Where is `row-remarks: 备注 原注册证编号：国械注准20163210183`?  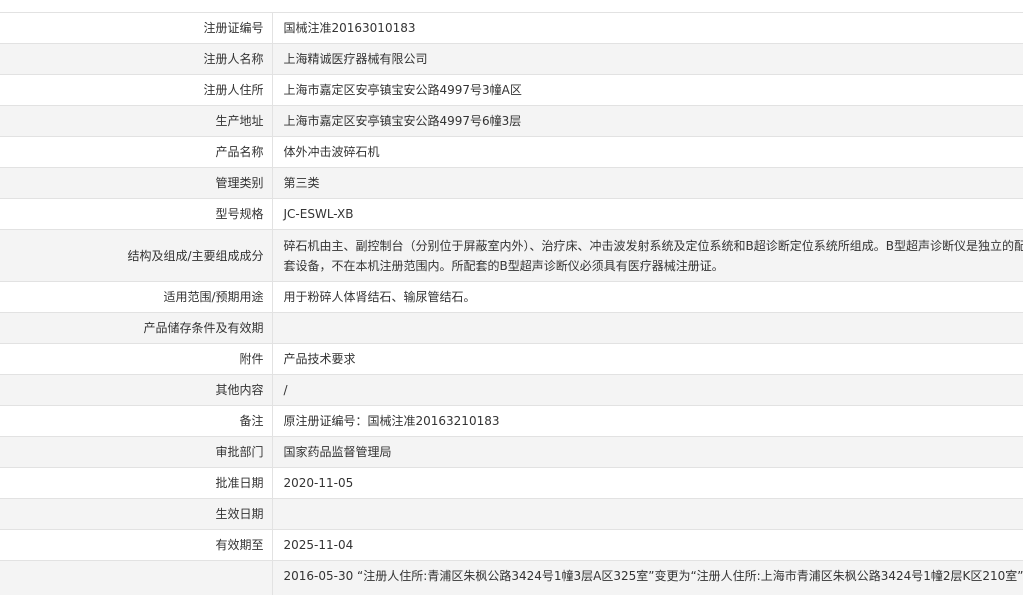 row-remarks: 备注 原注册证编号：国械注准20163210183 is located at coordinates (511, 421).